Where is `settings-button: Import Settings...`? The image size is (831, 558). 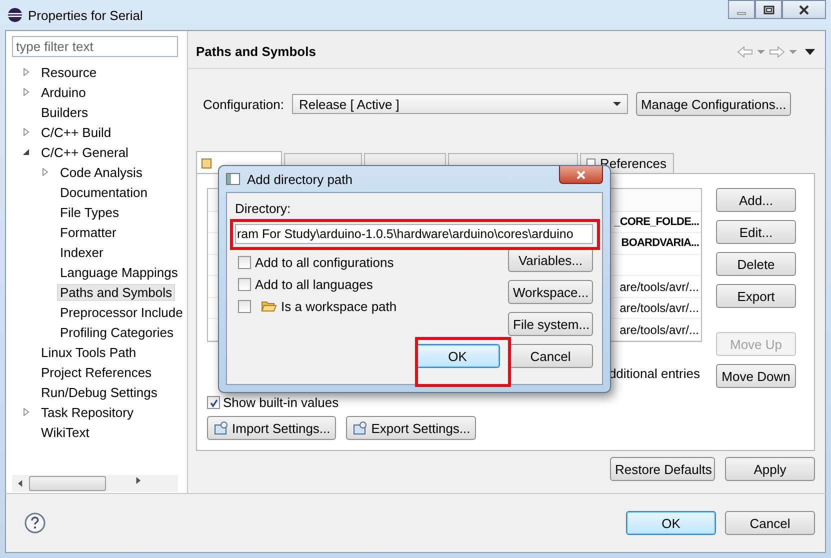
settings-button: Import Settings... is located at coordinates (271, 428).